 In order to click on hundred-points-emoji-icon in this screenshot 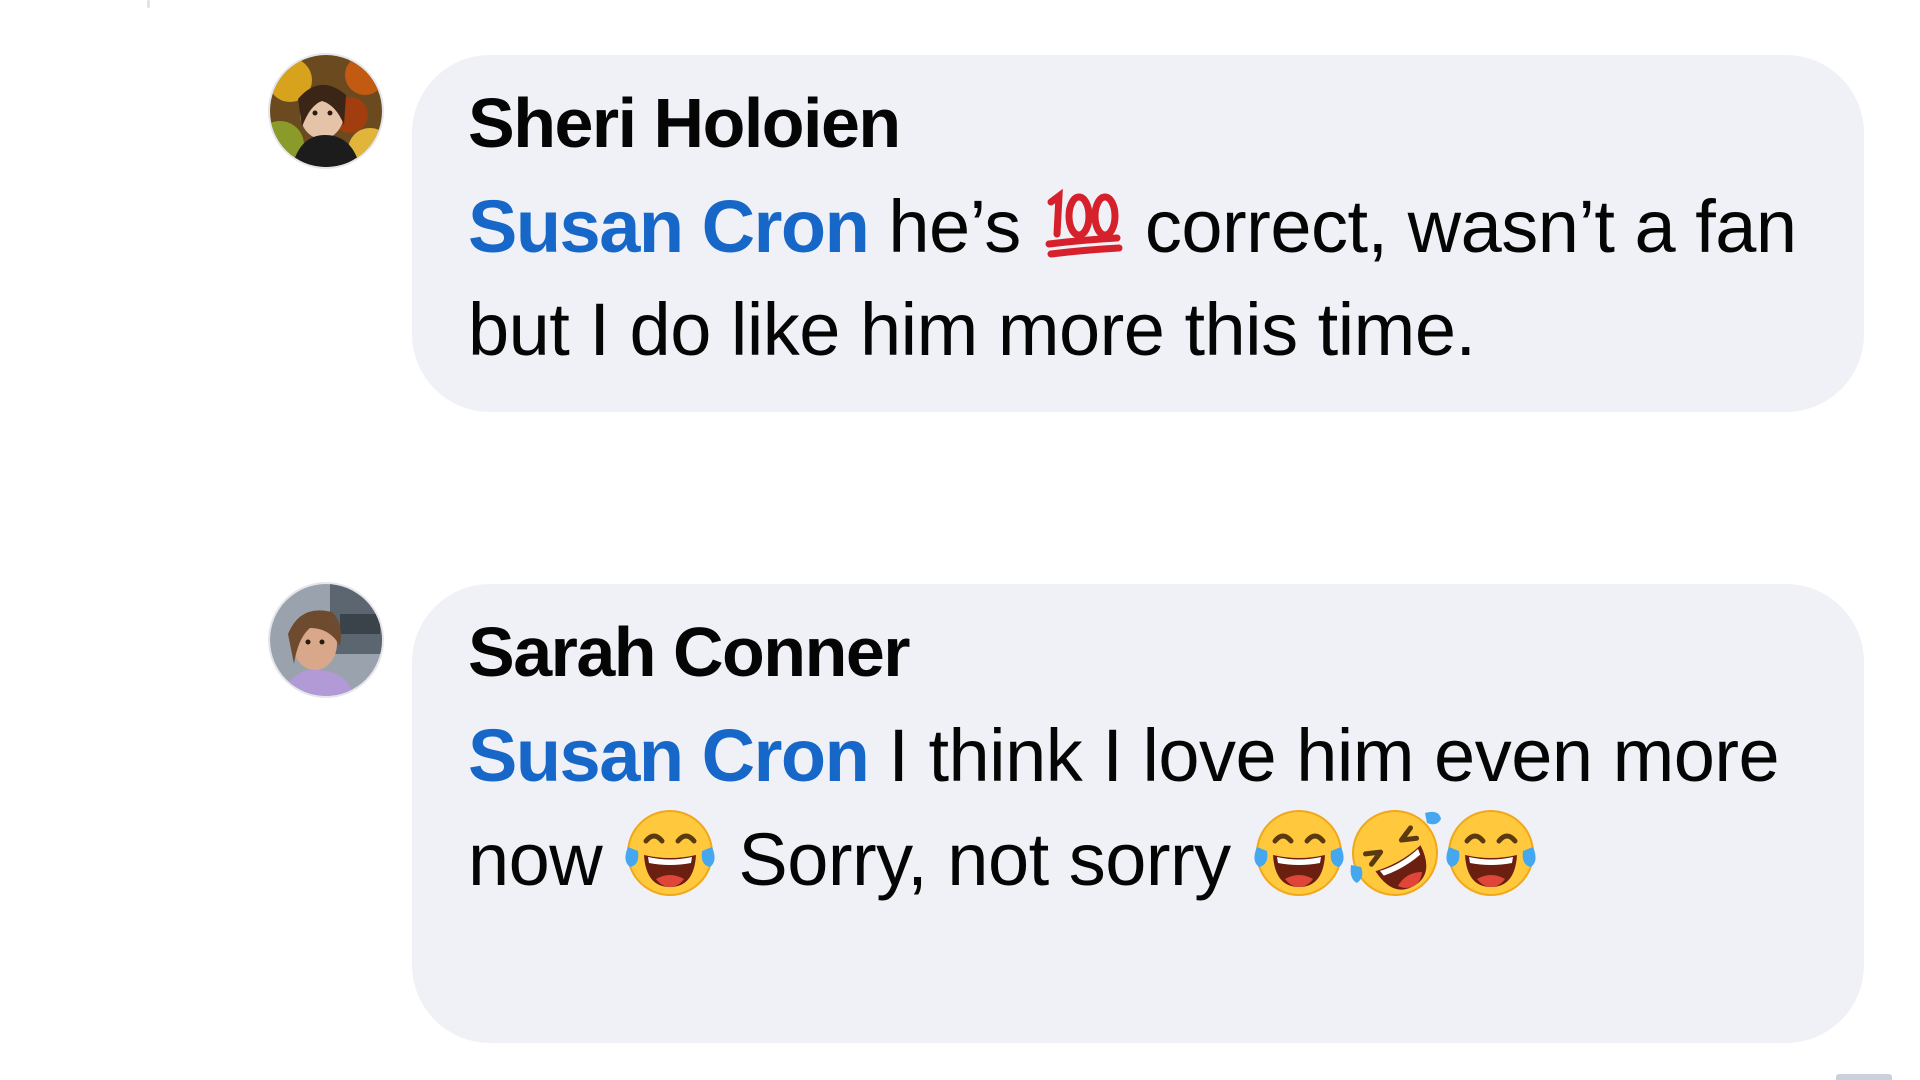, I will do `click(1083, 224)`.